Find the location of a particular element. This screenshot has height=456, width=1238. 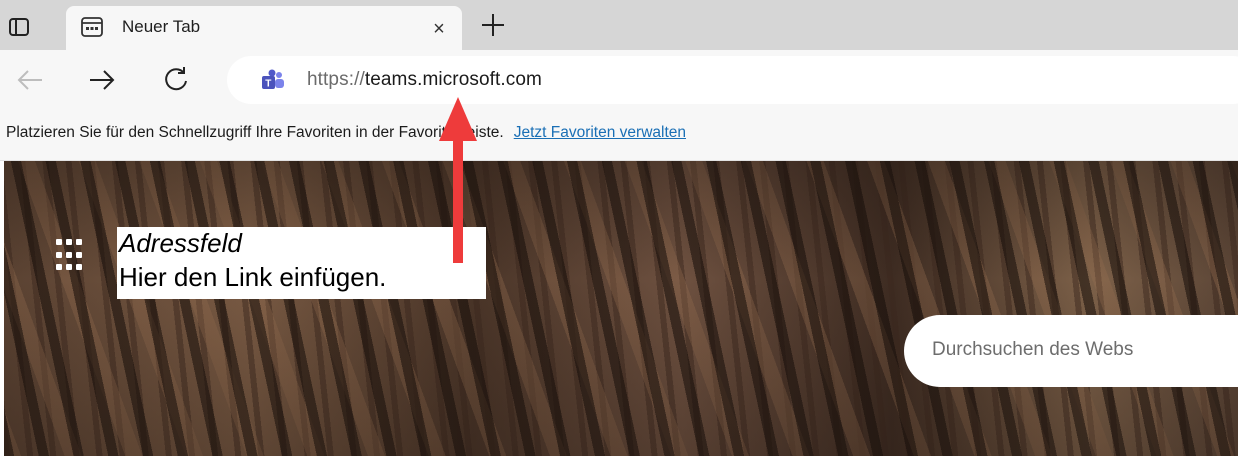

annotation-arrow-head is located at coordinates (458, 119).